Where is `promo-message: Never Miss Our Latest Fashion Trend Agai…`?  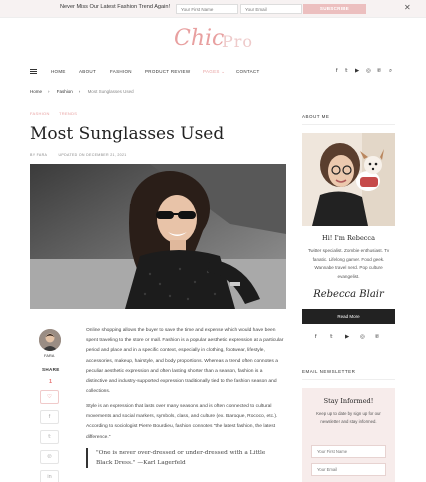
promo-message: Never Miss Our Latest Fashion Trend Agai… is located at coordinates (115, 7).